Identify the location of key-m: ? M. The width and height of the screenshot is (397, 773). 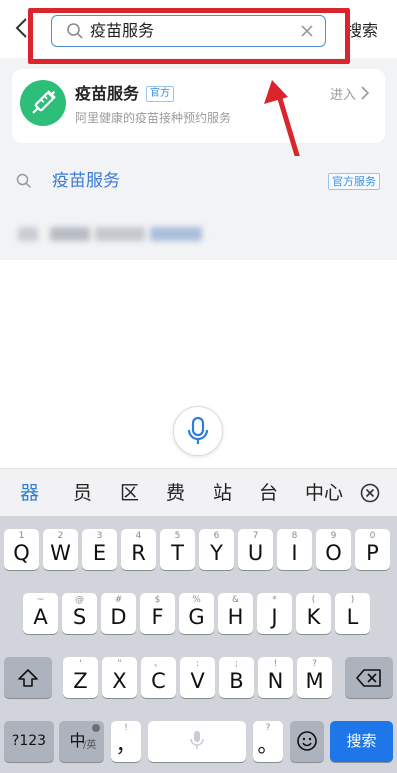
(314, 677).